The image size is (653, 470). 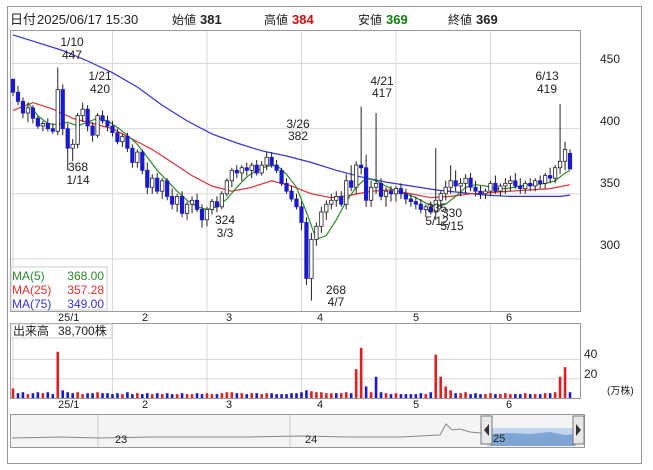 What do you see at coordinates (397, 19) in the screenshot?
I see `low-value: 369` at bounding box center [397, 19].